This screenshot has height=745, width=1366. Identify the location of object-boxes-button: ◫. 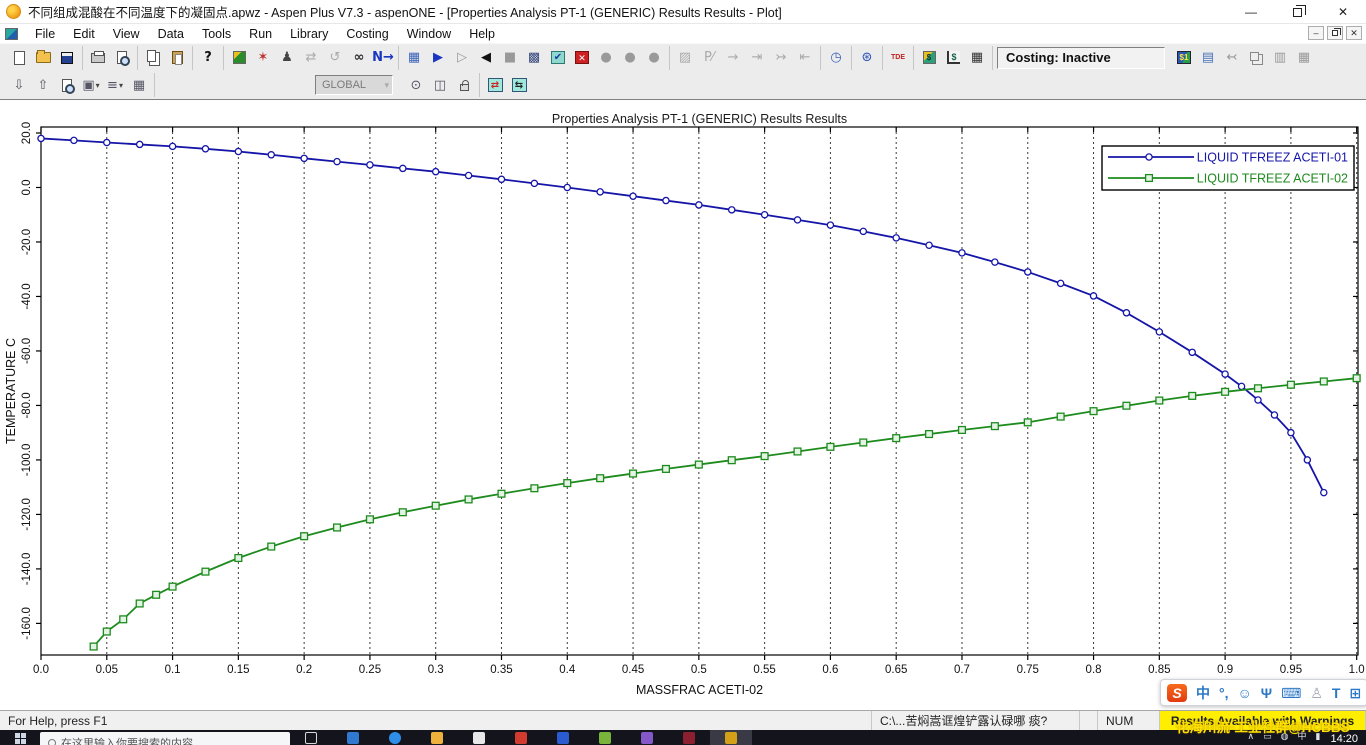
(440, 85).